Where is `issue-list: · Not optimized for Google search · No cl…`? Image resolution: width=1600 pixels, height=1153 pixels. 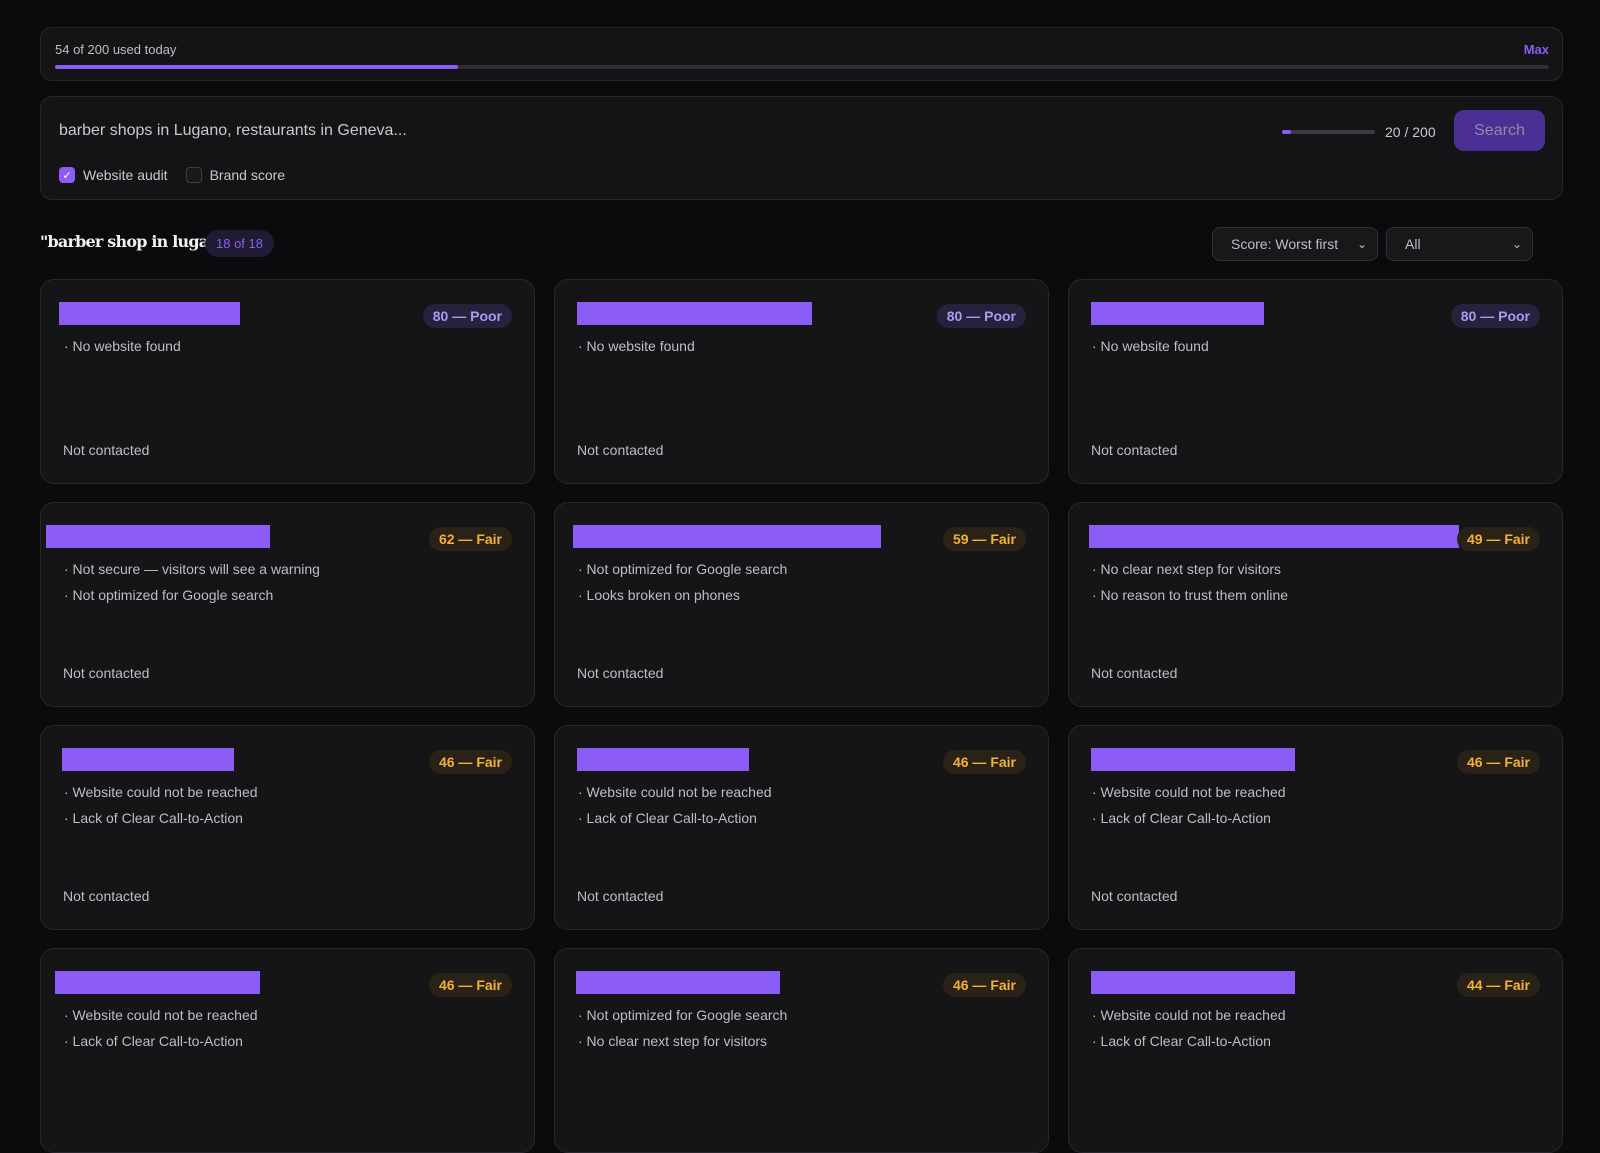 issue-list: · Not optimized for Google search · No cl… is located at coordinates (682, 1032).